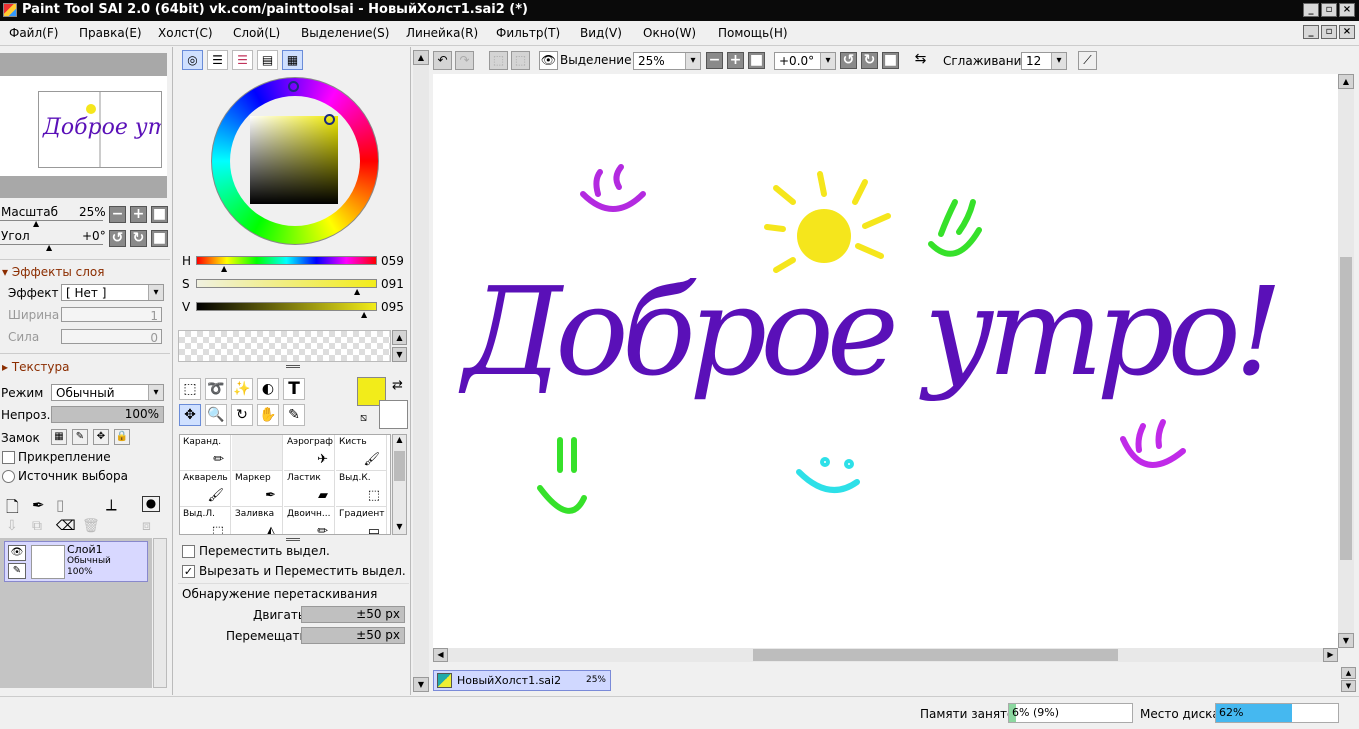 The height and width of the screenshot is (729, 1359). What do you see at coordinates (242, 60) in the screenshot?
I see `hsv-sliders-tab-icon: ☰` at bounding box center [242, 60].